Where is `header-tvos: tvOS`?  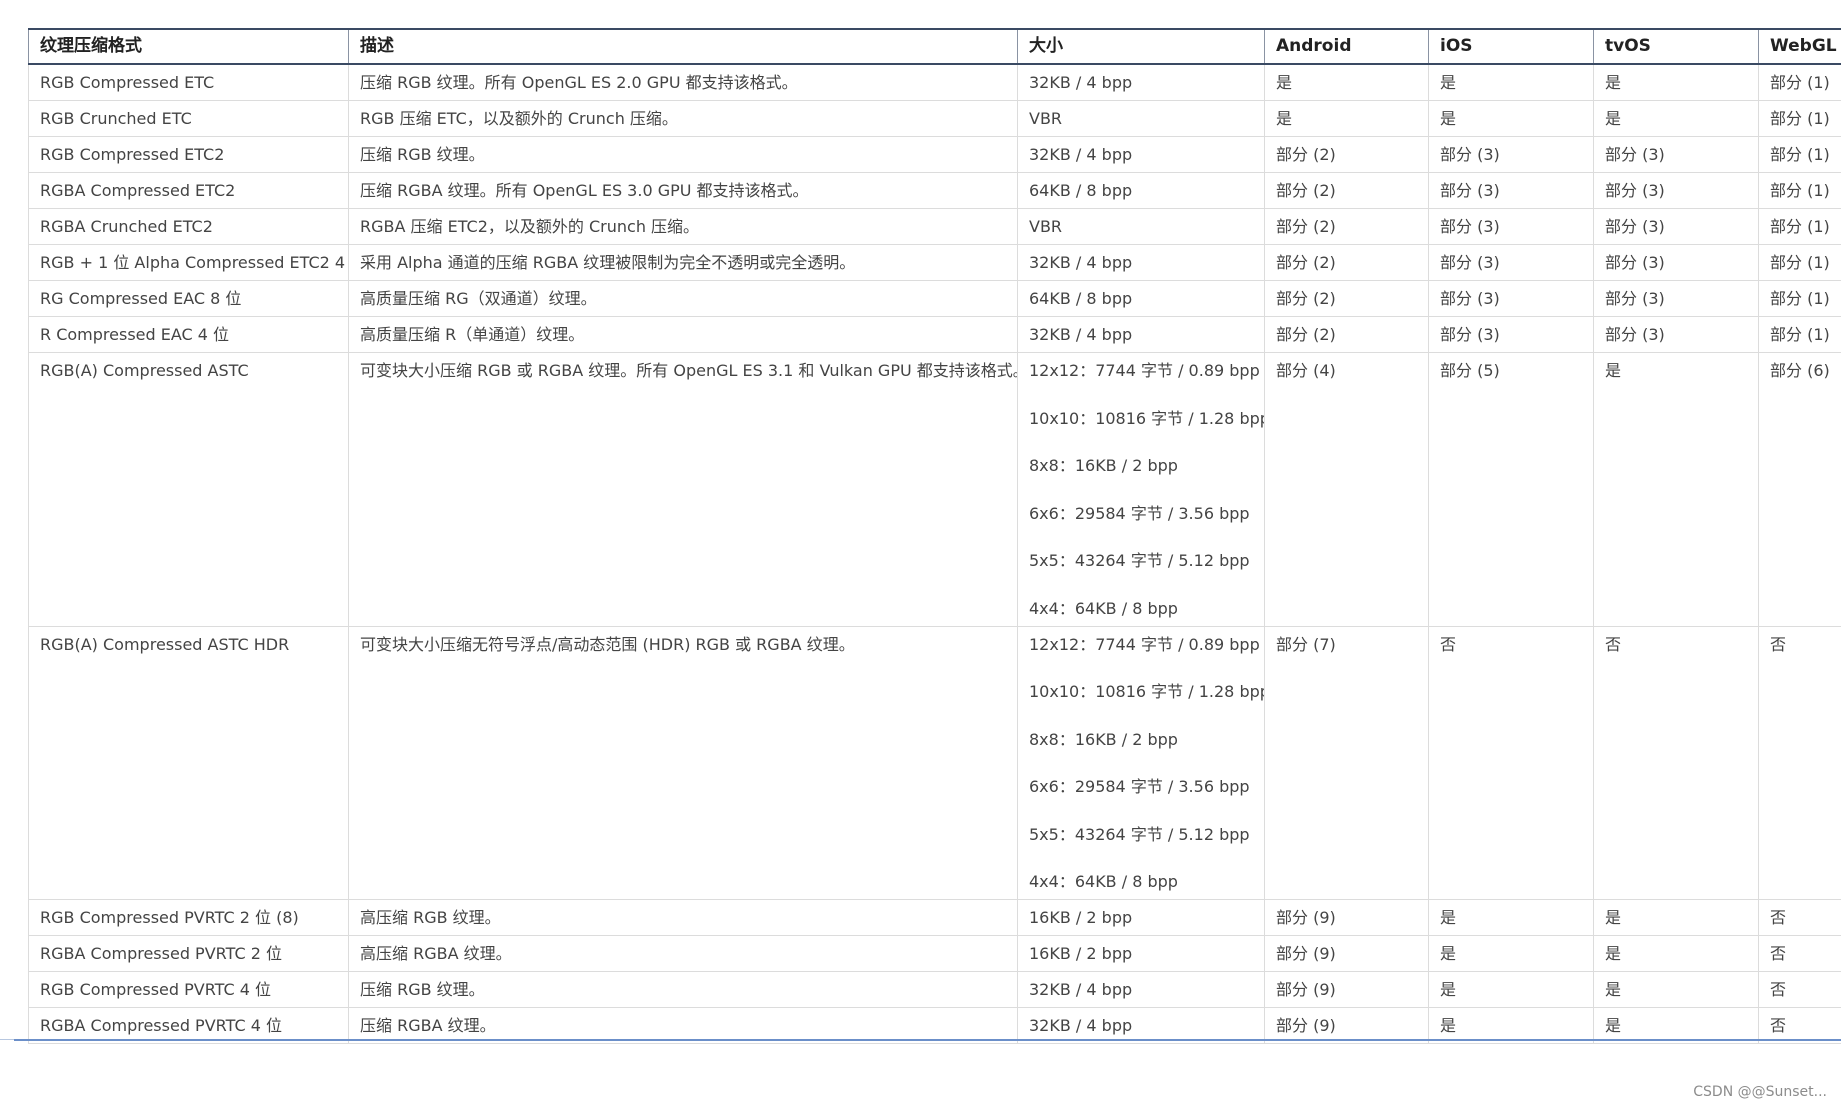 header-tvos: tvOS is located at coordinates (1676, 46).